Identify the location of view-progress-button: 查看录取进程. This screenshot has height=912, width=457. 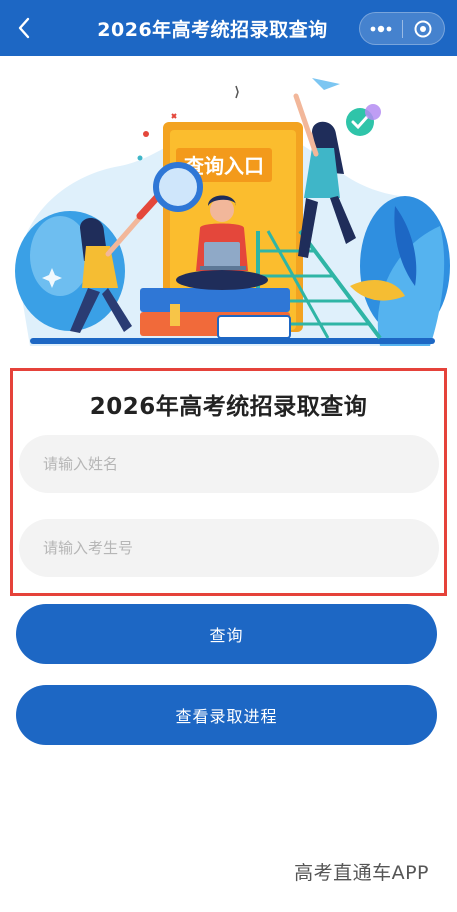
(226, 715).